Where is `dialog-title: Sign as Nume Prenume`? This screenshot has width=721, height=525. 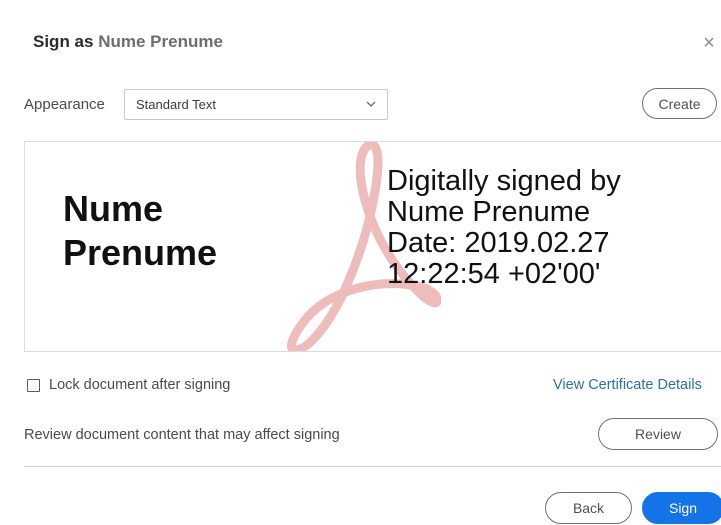 dialog-title: Sign as Nume Prenume is located at coordinates (128, 42).